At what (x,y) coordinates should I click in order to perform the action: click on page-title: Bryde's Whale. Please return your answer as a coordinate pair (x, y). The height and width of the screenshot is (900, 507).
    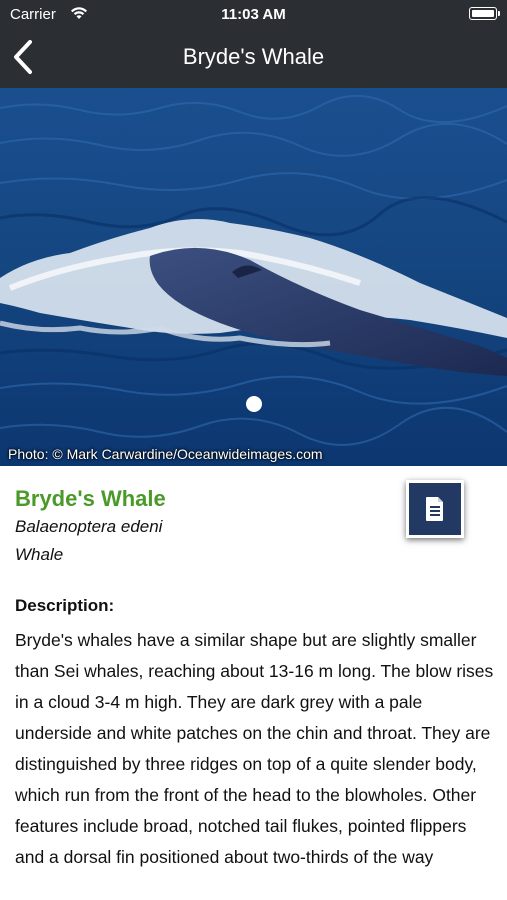
    Looking at the image, I should click on (253, 56).